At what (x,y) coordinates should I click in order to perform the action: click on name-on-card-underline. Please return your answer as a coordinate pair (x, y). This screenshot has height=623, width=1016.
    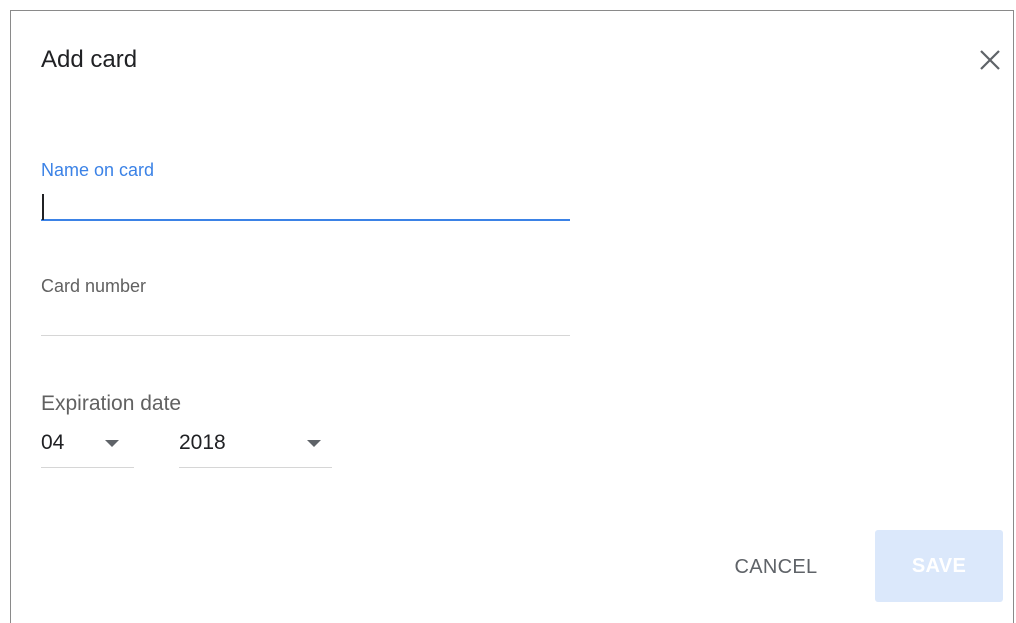
    Looking at the image, I should click on (305, 220).